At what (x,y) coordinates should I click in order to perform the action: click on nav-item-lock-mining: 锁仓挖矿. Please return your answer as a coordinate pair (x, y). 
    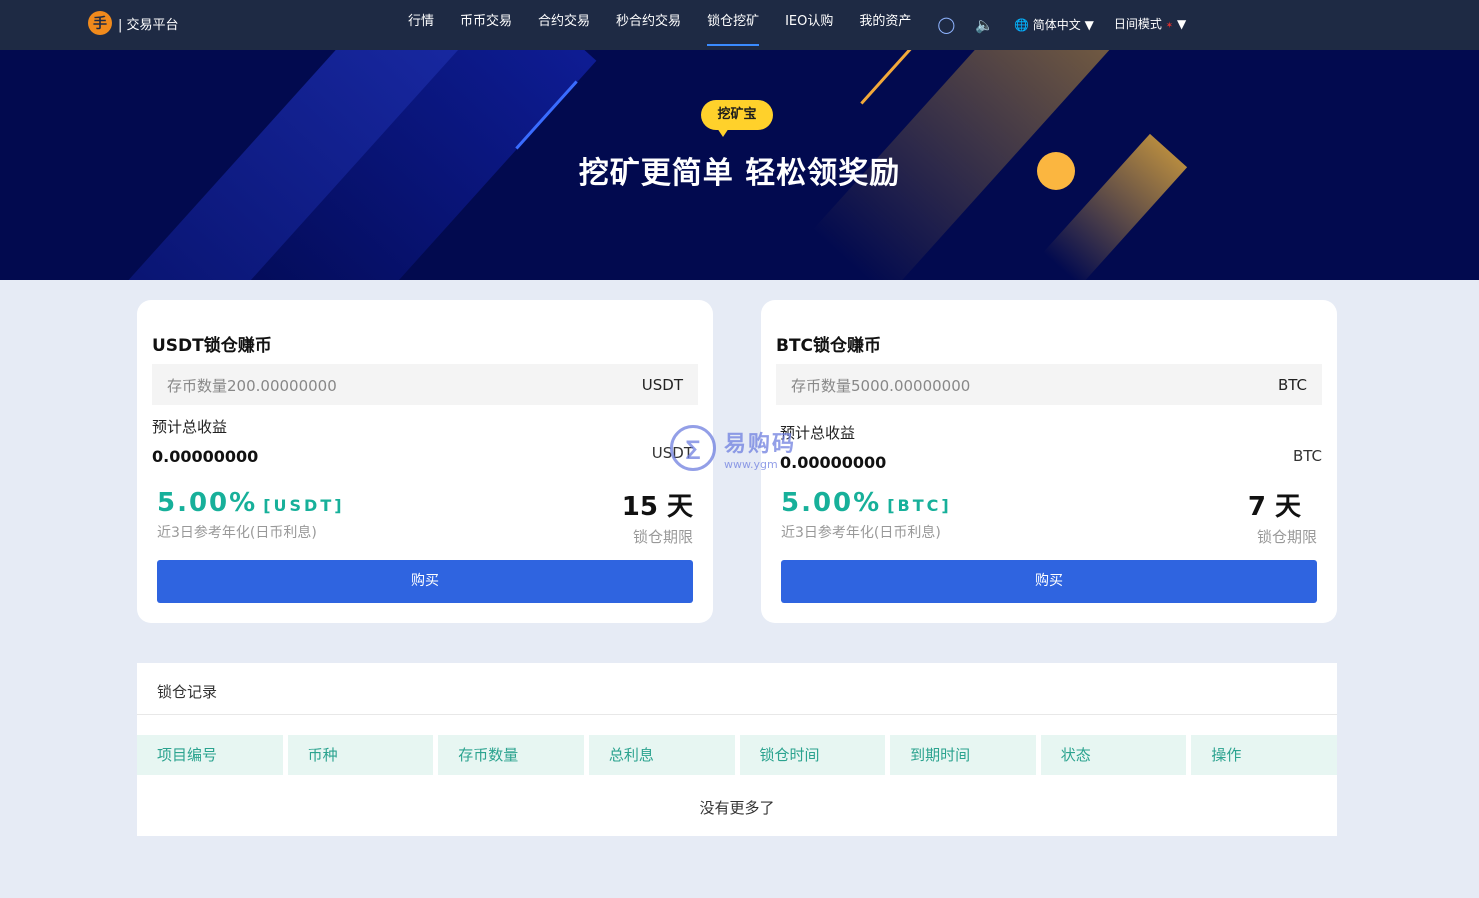
    Looking at the image, I should click on (733, 25).